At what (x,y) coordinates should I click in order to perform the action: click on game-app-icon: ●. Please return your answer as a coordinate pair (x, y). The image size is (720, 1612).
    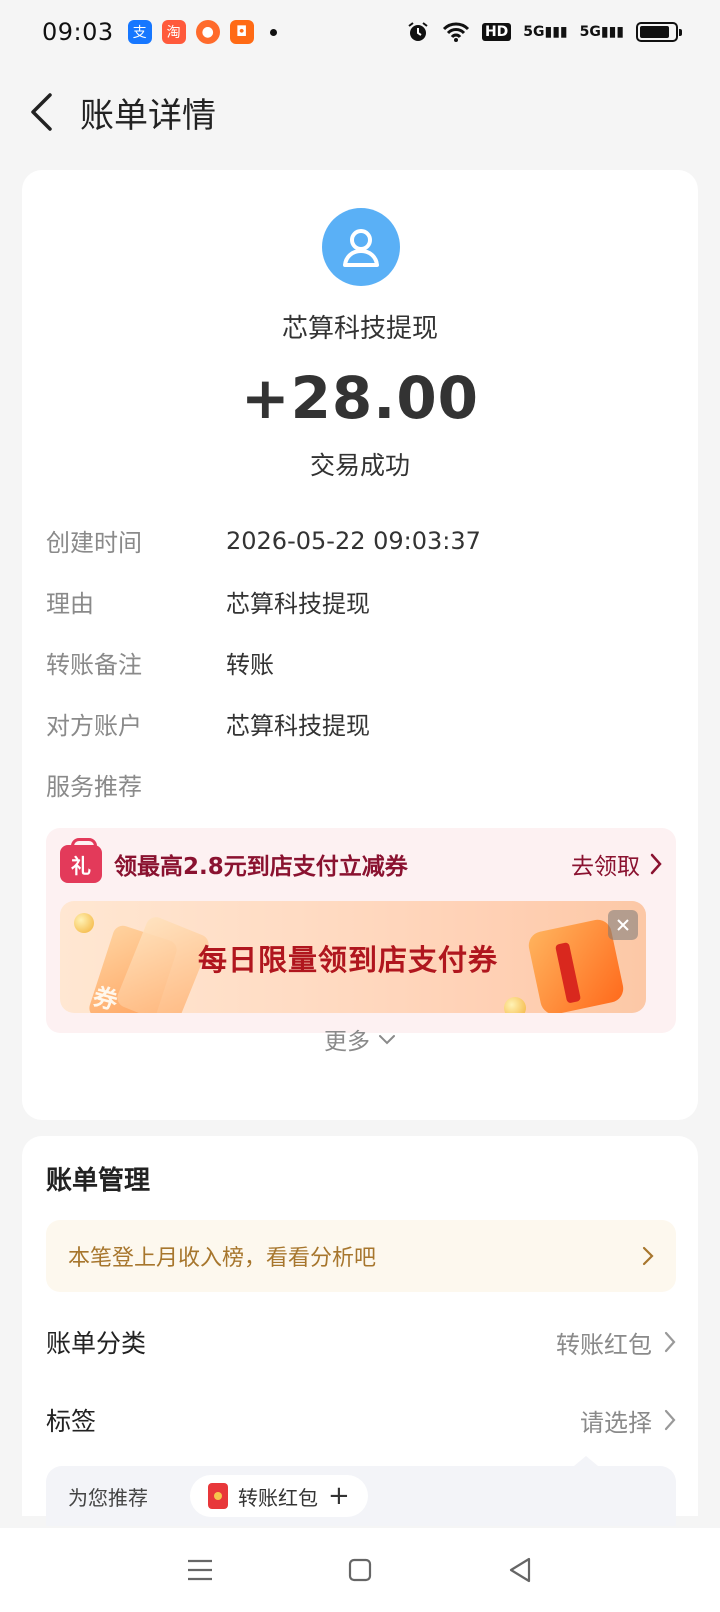
    Looking at the image, I should click on (207, 32).